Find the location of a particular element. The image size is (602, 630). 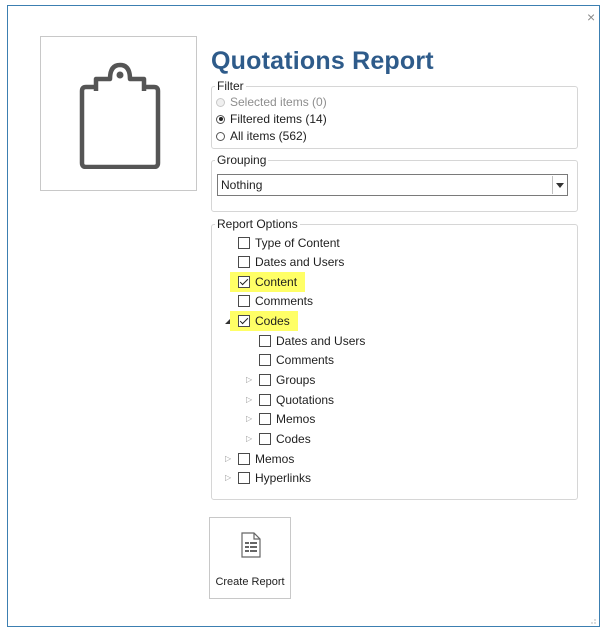

tree-item-label: Type of Content is located at coordinates (297, 243).